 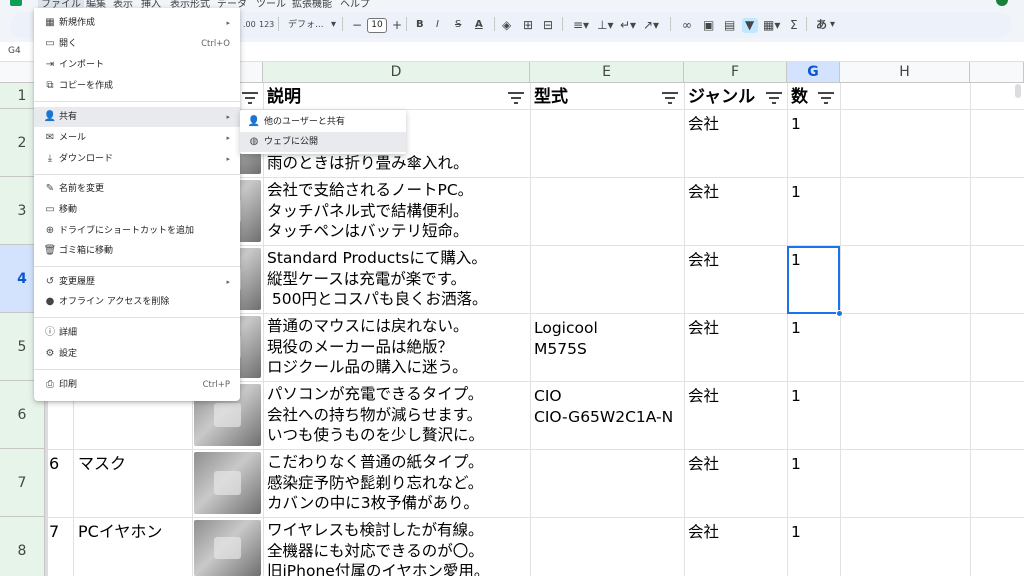 What do you see at coordinates (137, 231) in the screenshot?
I see `menu-item-add-shortcut: ⊕ ドライブにショートカットを追加` at bounding box center [137, 231].